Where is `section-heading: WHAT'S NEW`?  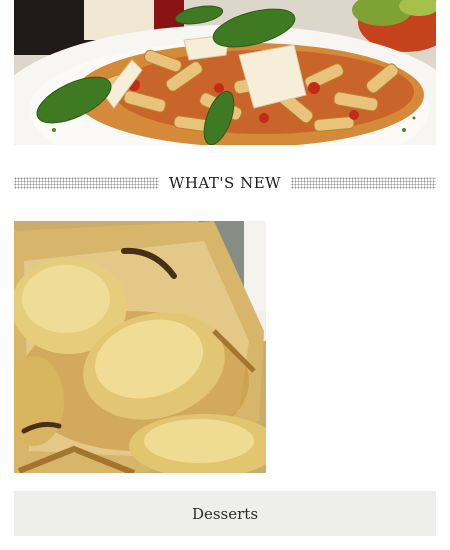
section-heading: WHAT'S NEW is located at coordinates (225, 183).